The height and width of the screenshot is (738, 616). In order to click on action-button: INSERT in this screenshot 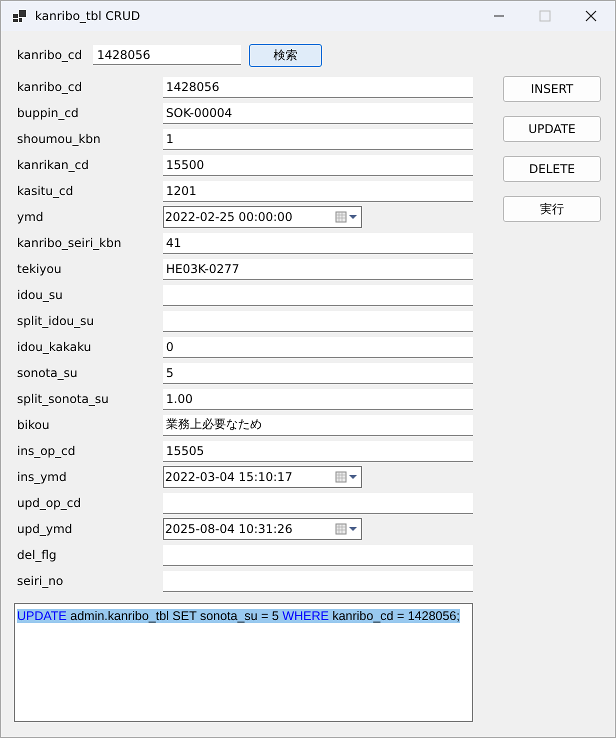, I will do `click(552, 89)`.